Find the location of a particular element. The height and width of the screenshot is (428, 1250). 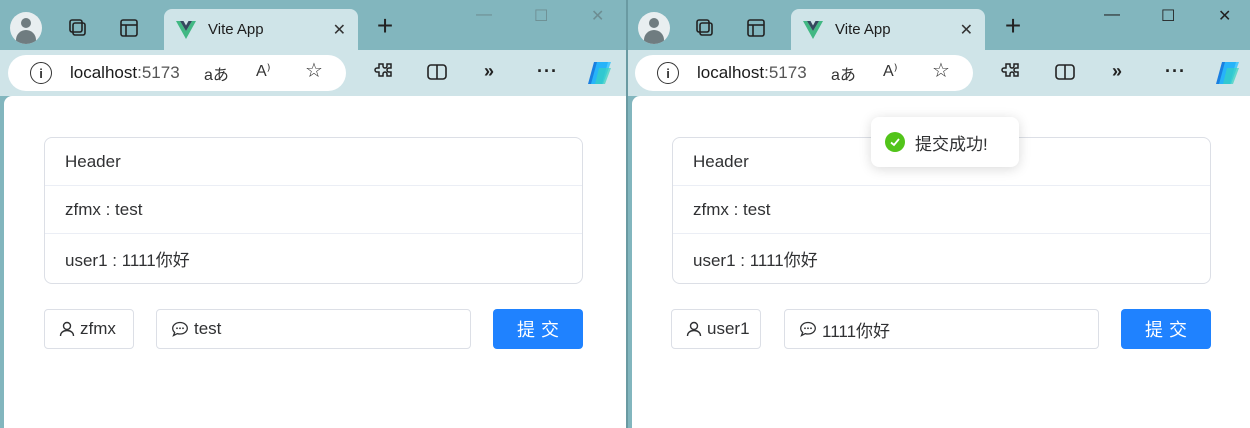

success-icon is located at coordinates (895, 142).